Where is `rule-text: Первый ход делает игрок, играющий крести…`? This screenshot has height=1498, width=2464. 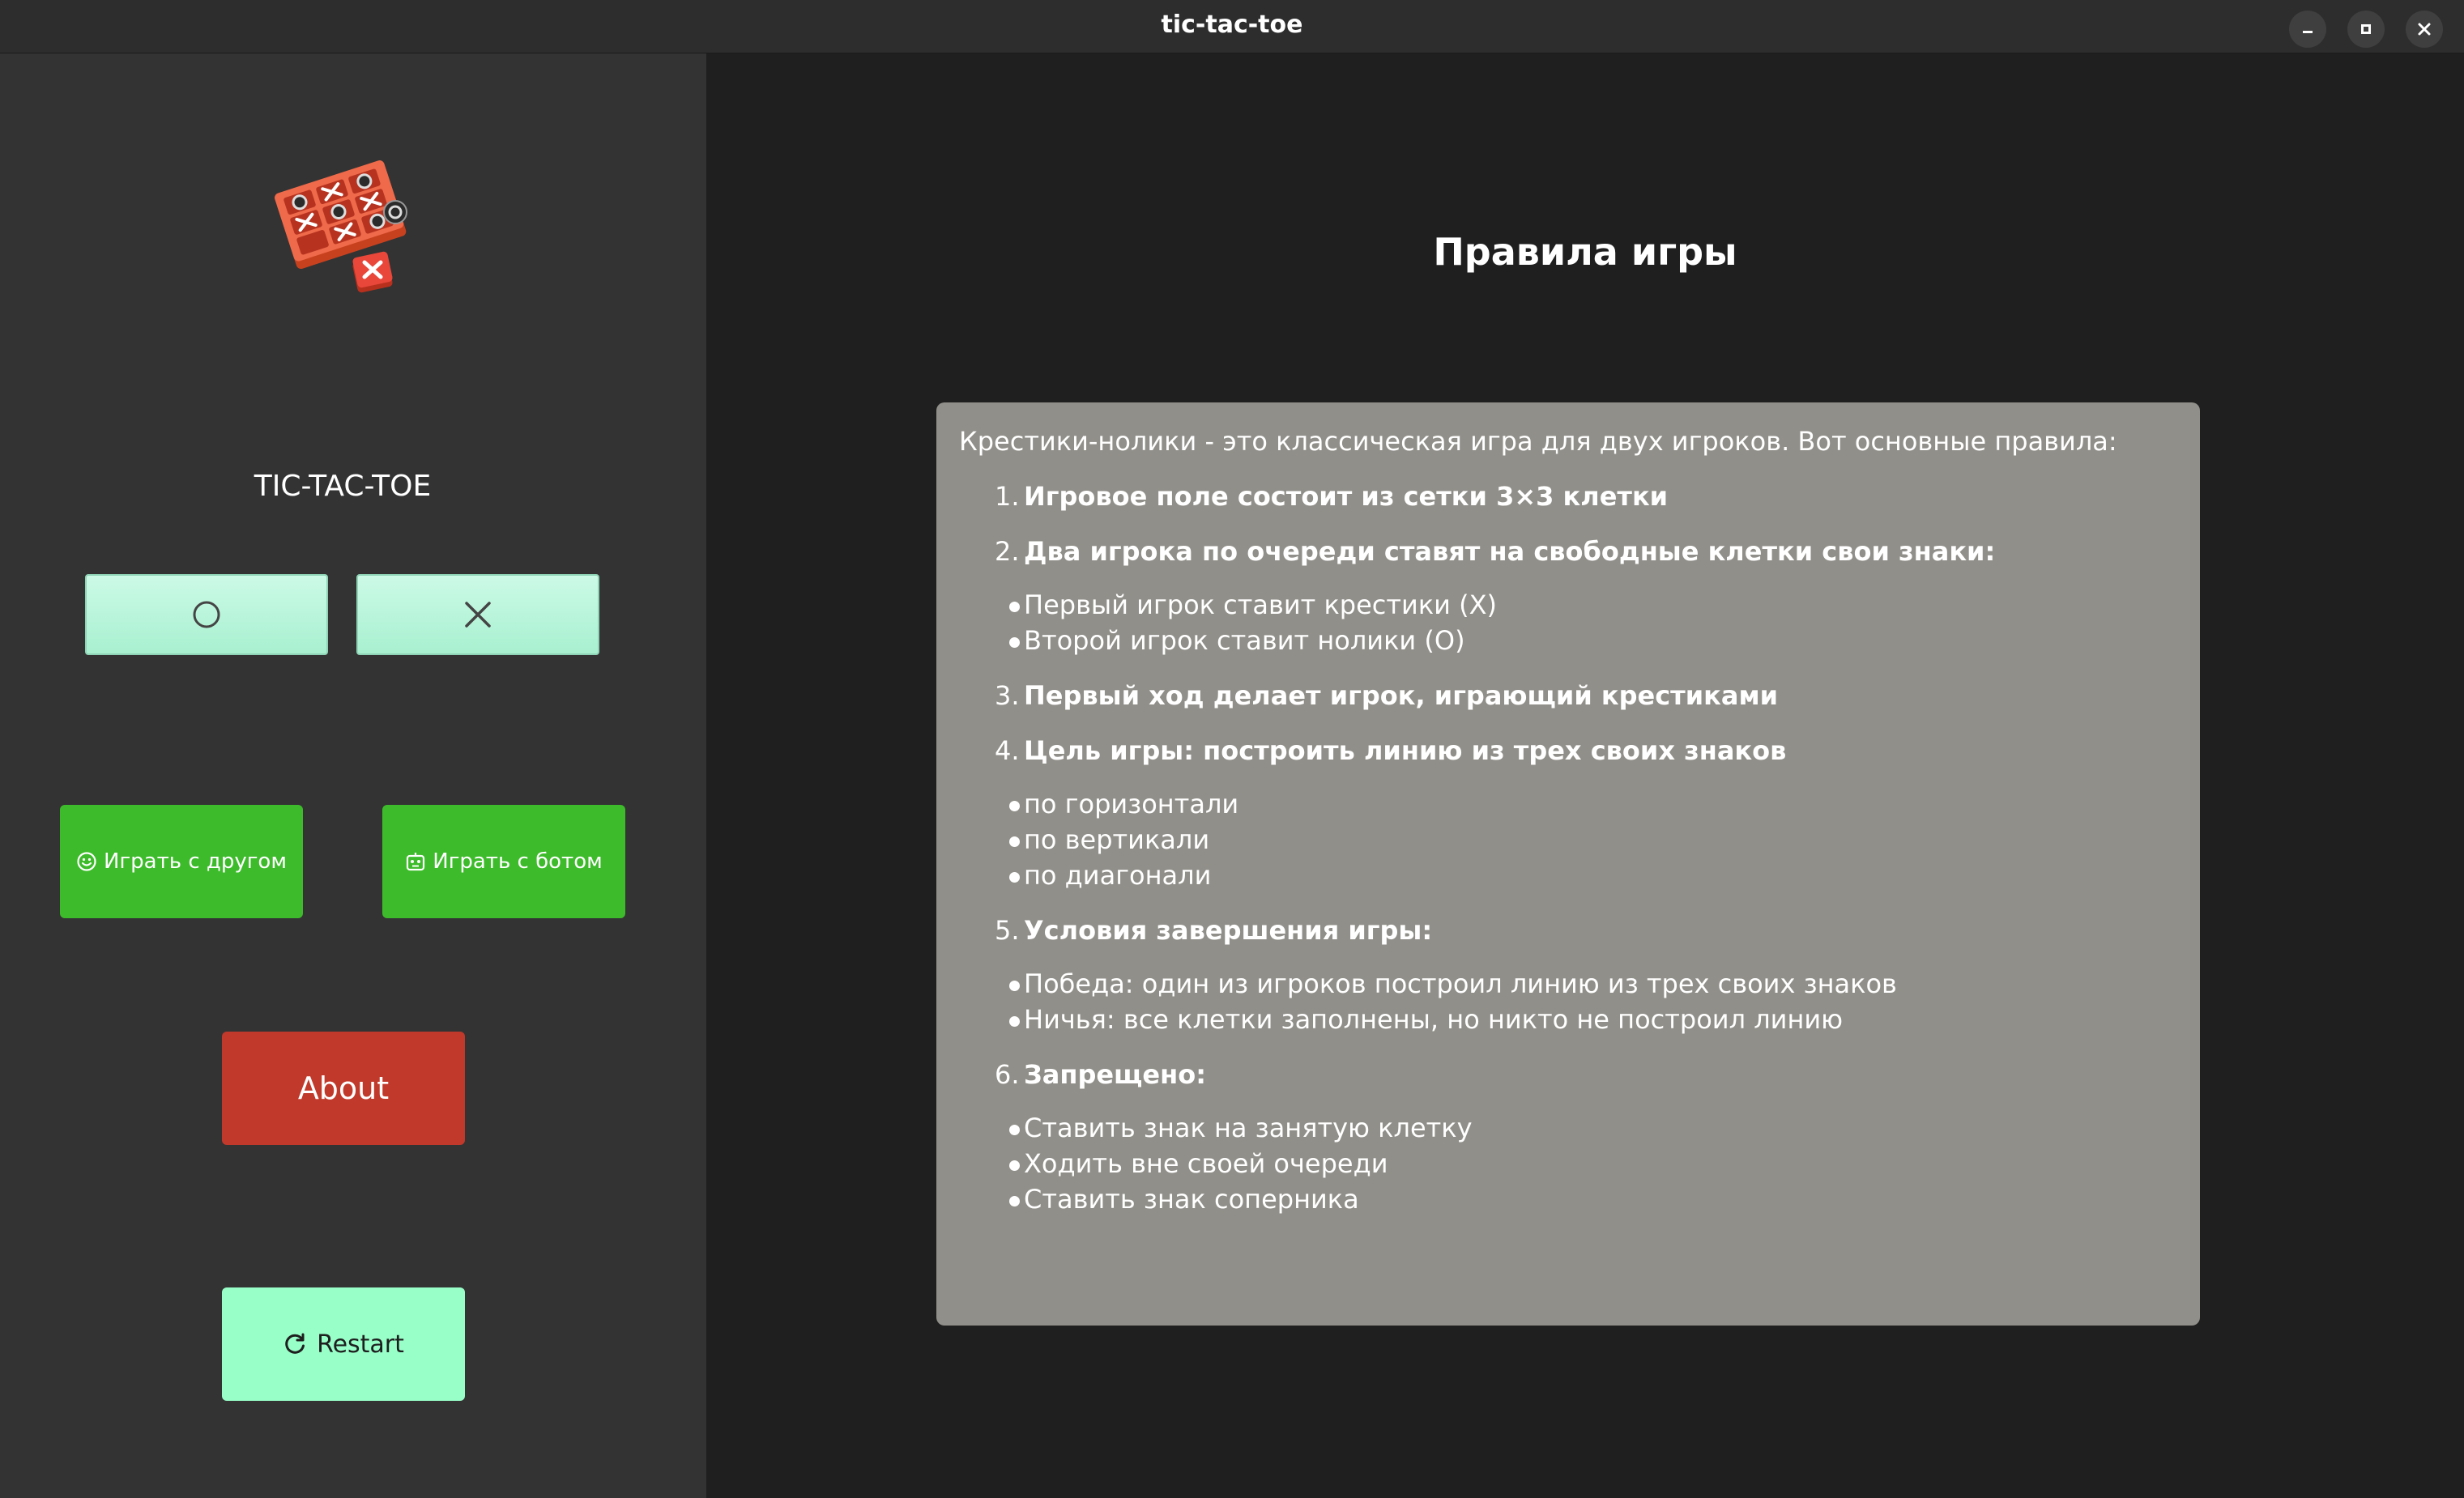
rule-text: Первый ход делает игрок, играющий крести… is located at coordinates (1401, 695).